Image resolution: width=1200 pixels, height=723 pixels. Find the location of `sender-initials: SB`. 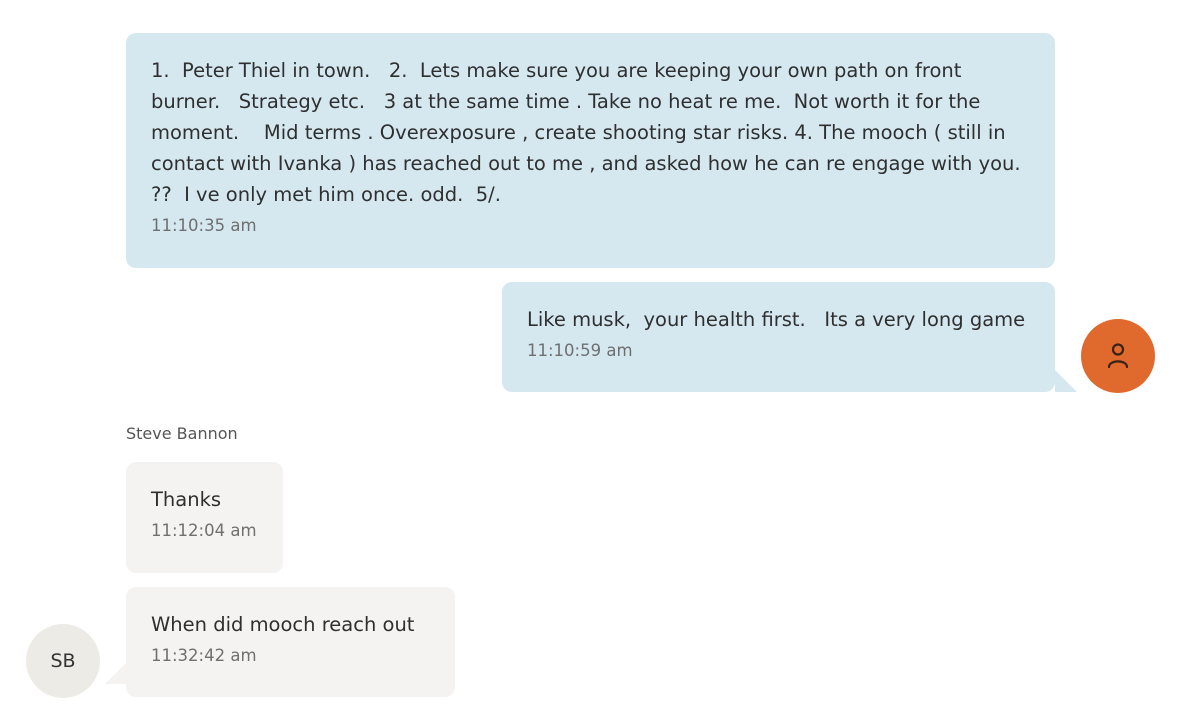

sender-initials: SB is located at coordinates (63, 661).